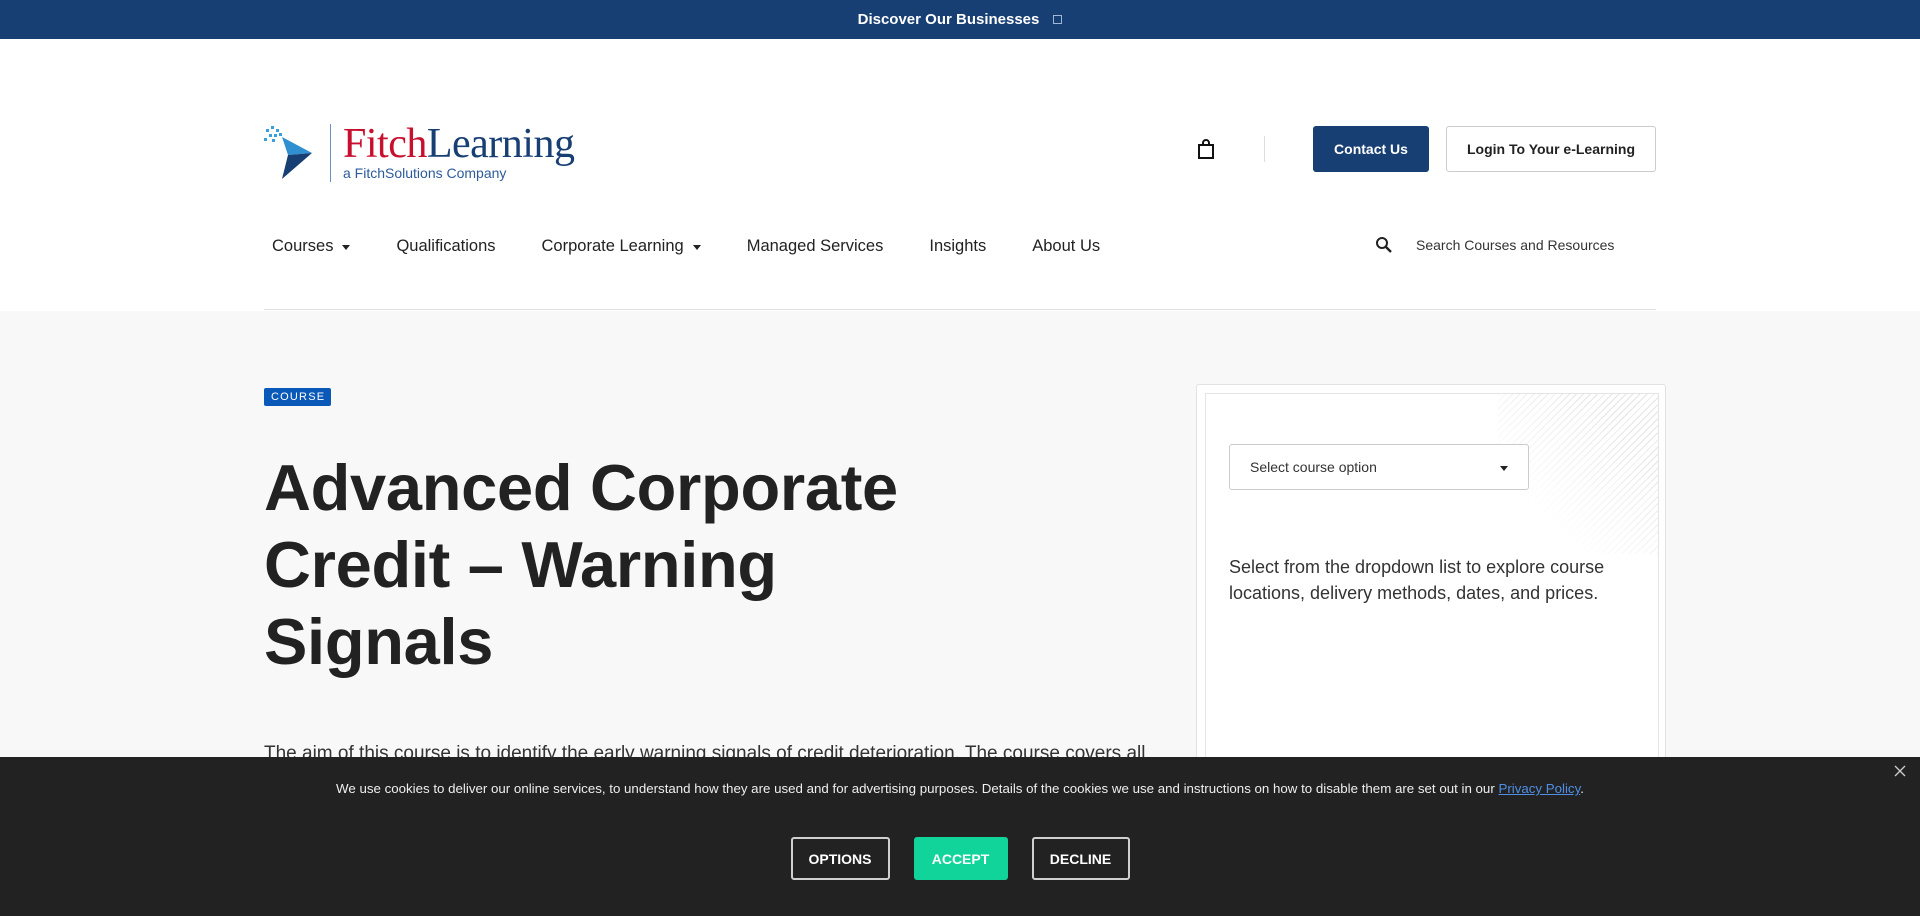 The width and height of the screenshot is (1920, 916). What do you see at coordinates (1539, 788) in the screenshot?
I see `privacy-policy-link: Privacy Policy` at bounding box center [1539, 788].